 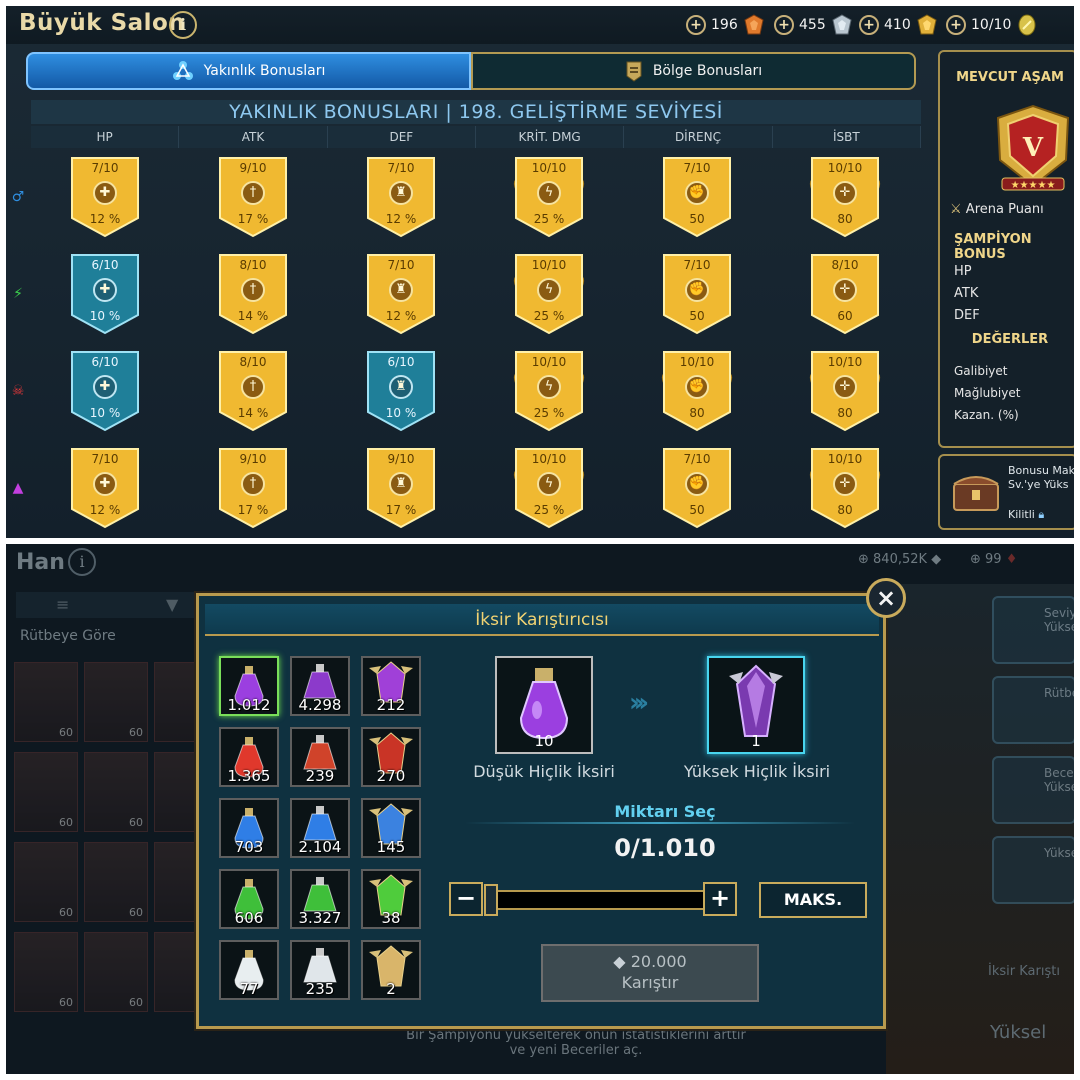 What do you see at coordinates (172, 604) in the screenshot?
I see `filter-icon: ▼` at bounding box center [172, 604].